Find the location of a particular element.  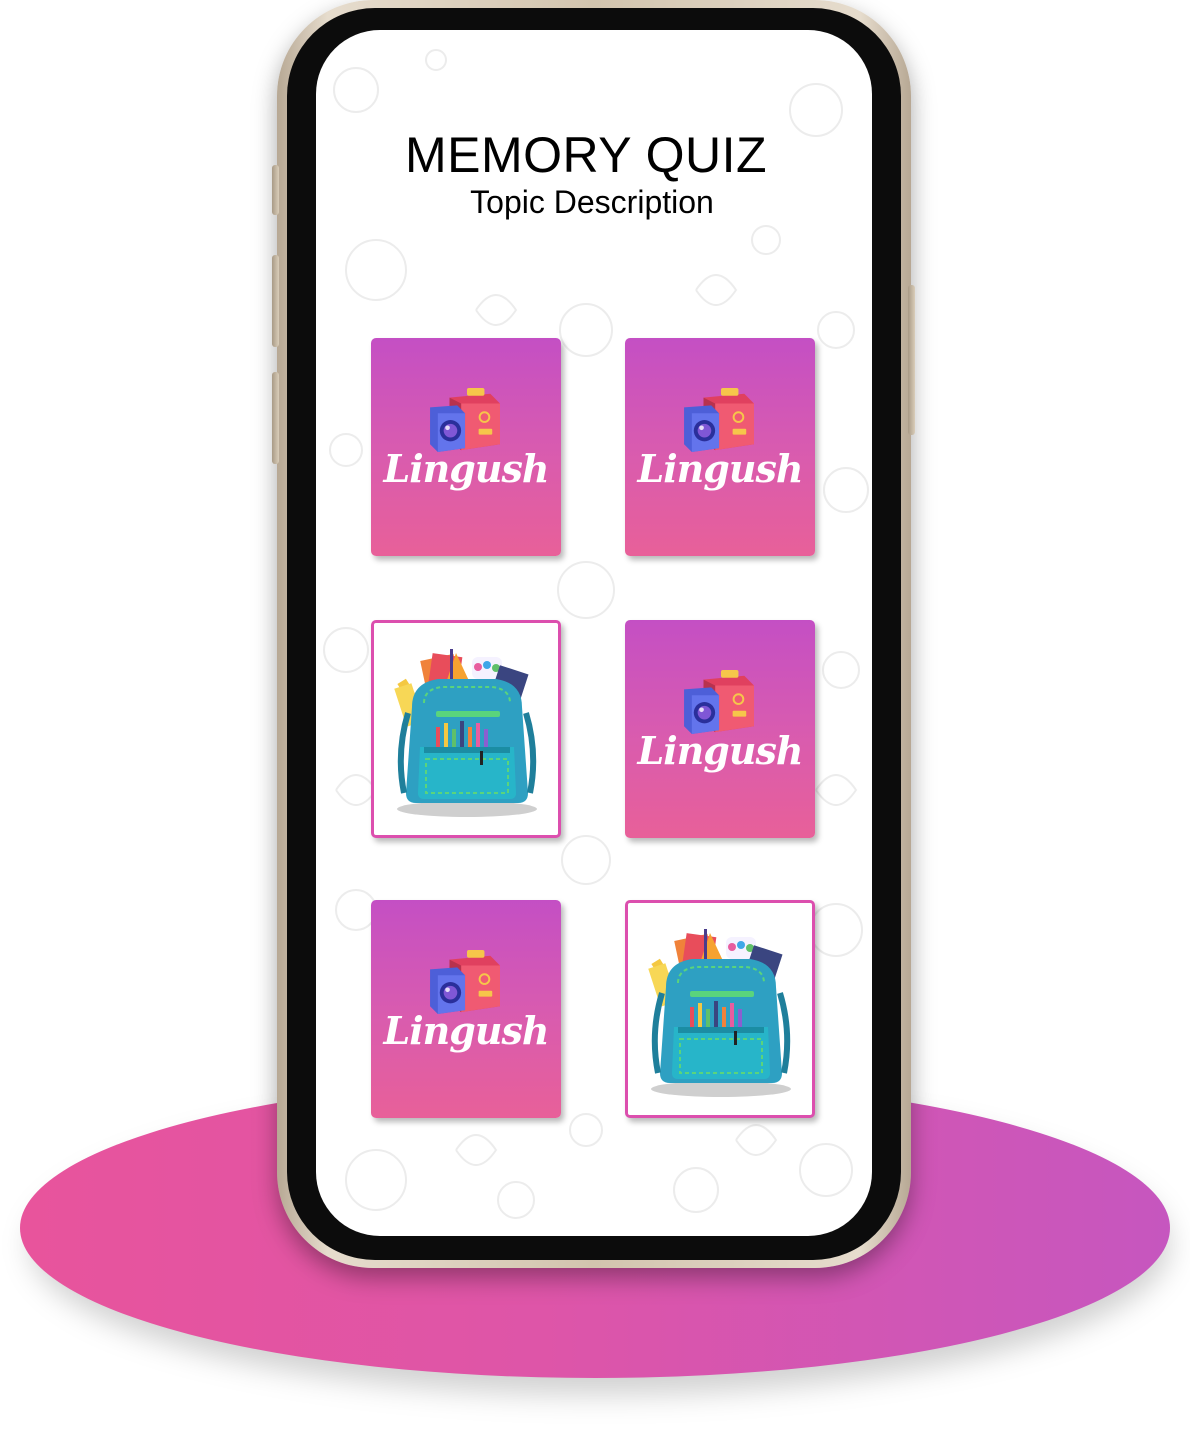

memory-card-5: Lingush is located at coordinates (466, 1009).